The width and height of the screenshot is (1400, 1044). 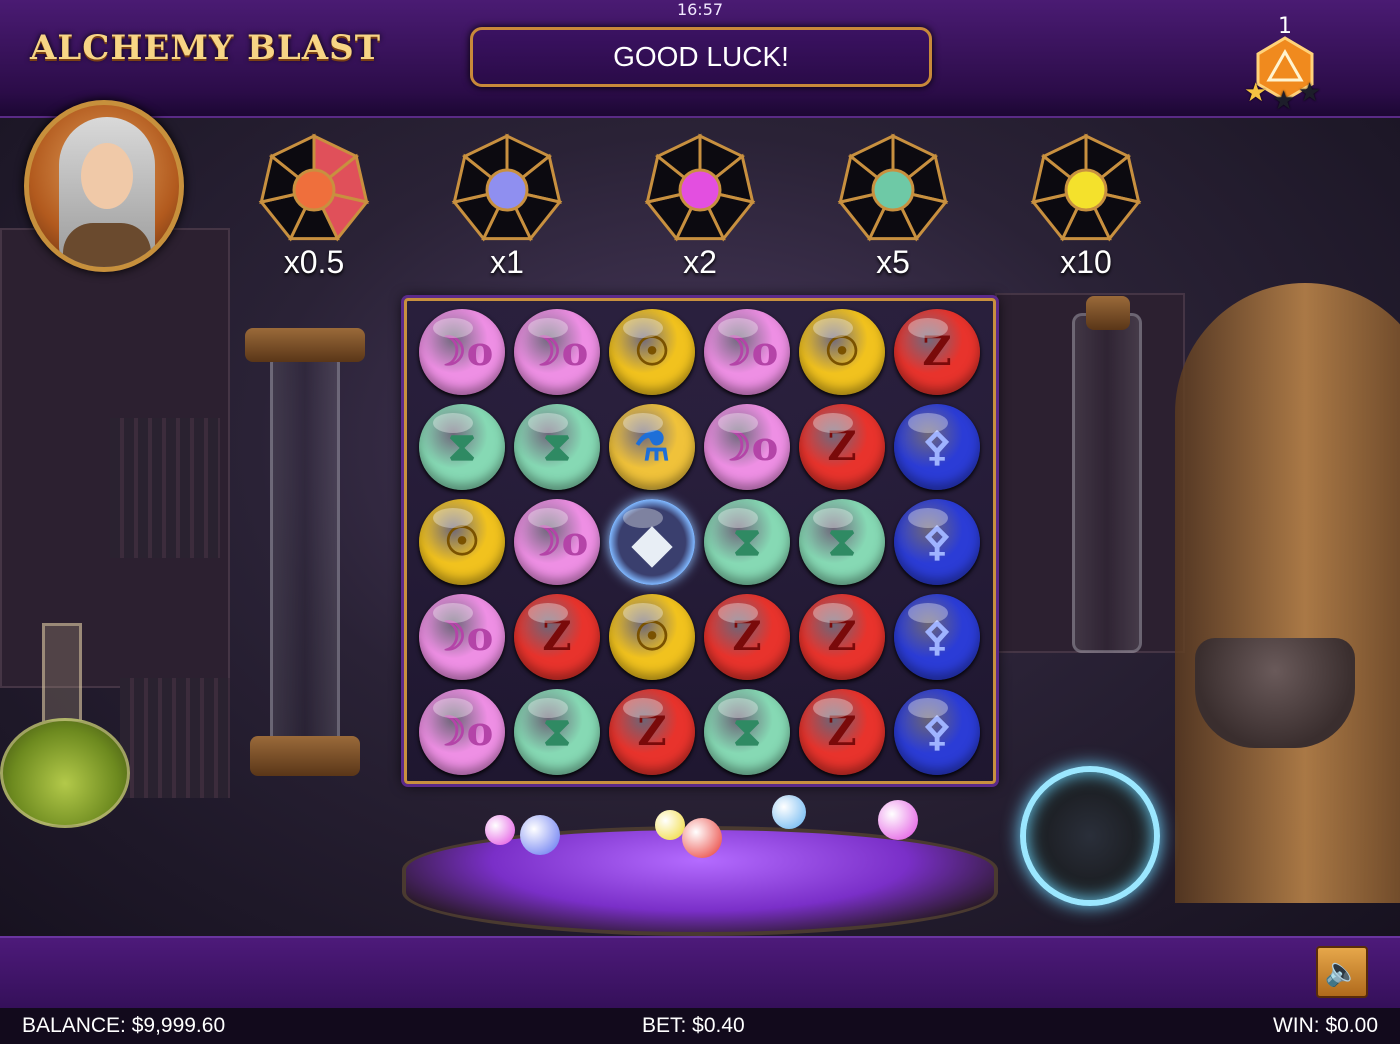 I want to click on sound-button: 🔈, so click(x=1342, y=972).